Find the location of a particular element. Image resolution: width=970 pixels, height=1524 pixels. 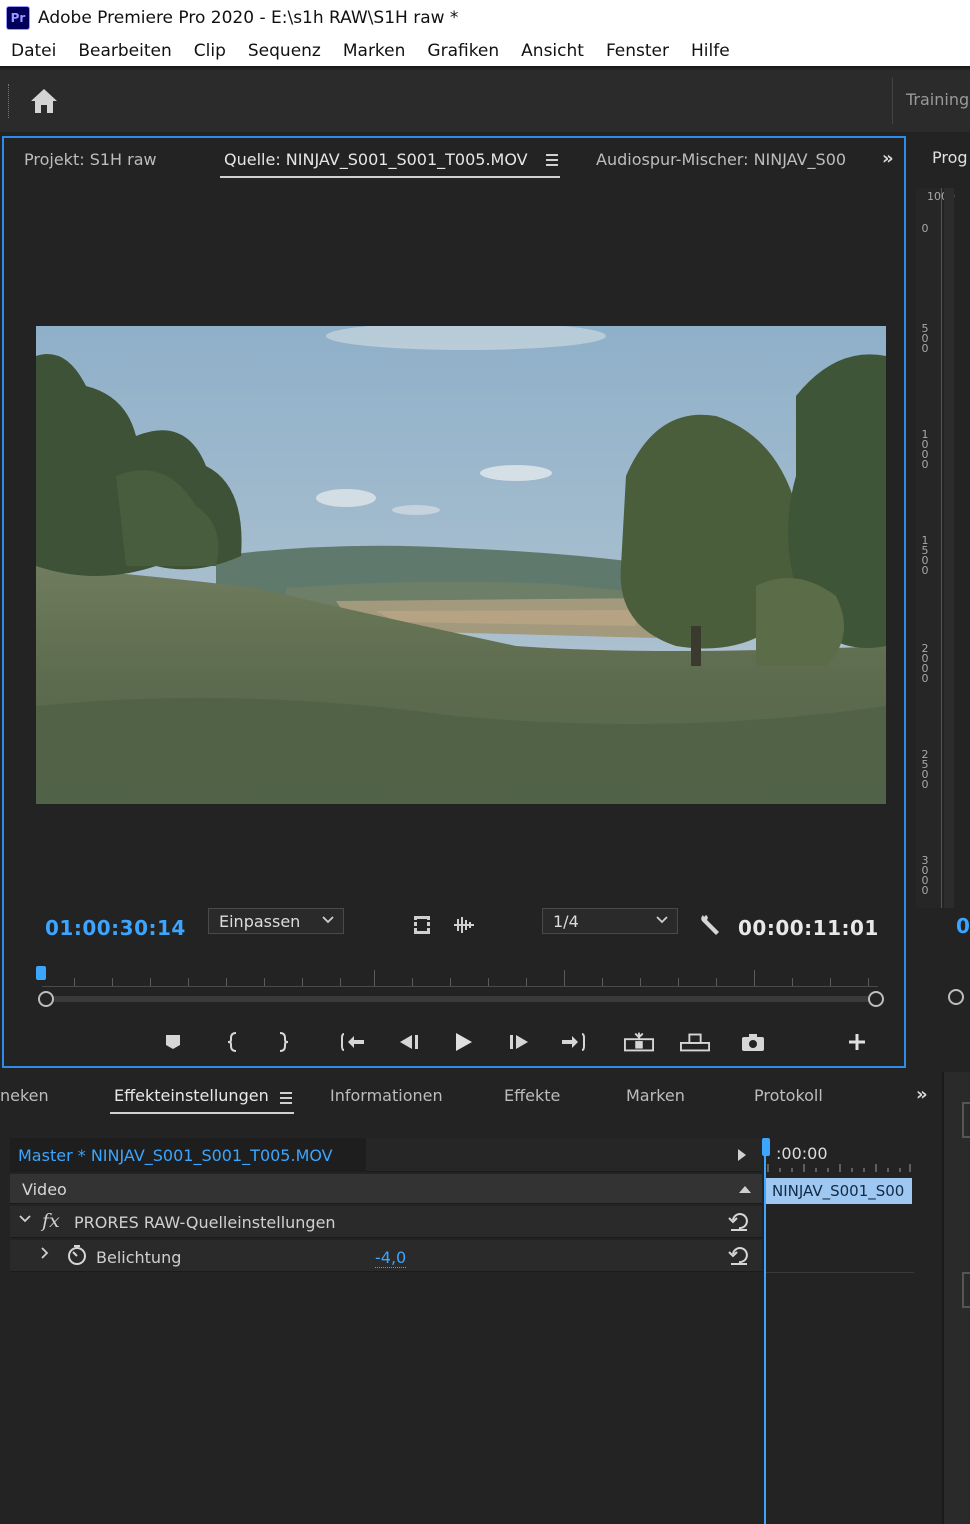

fx-playhead-handle is located at coordinates (766, 1147).